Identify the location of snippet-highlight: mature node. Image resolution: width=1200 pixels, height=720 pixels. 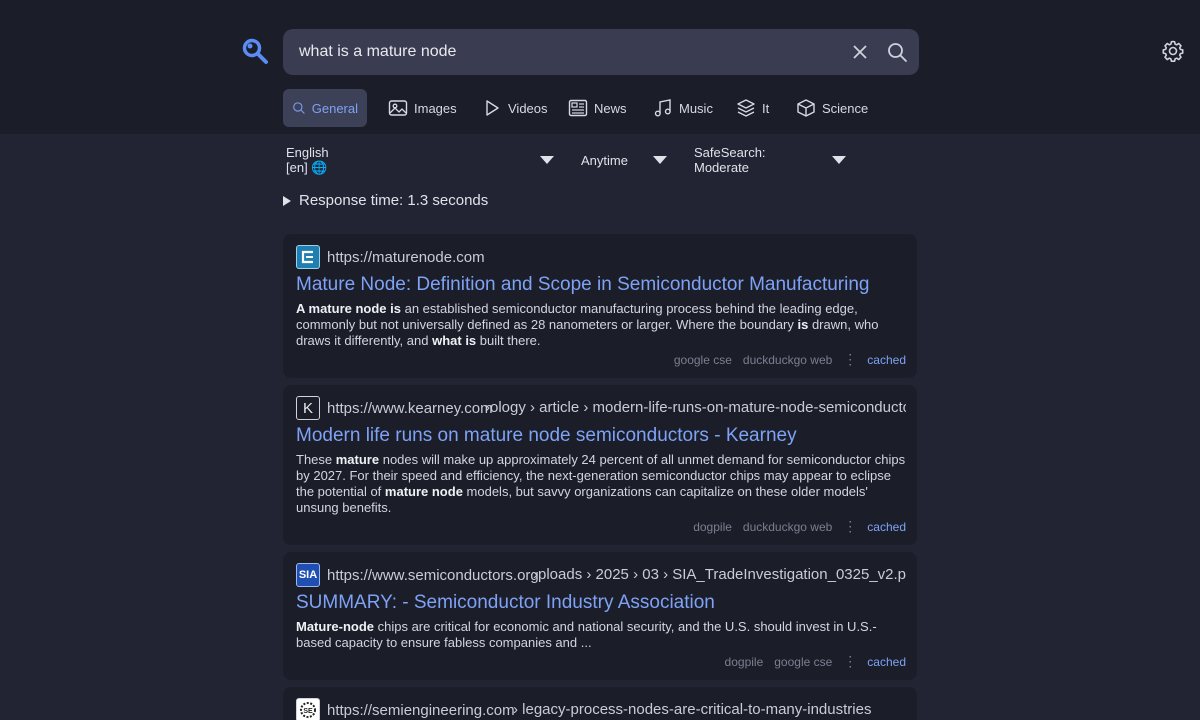
(423, 491).